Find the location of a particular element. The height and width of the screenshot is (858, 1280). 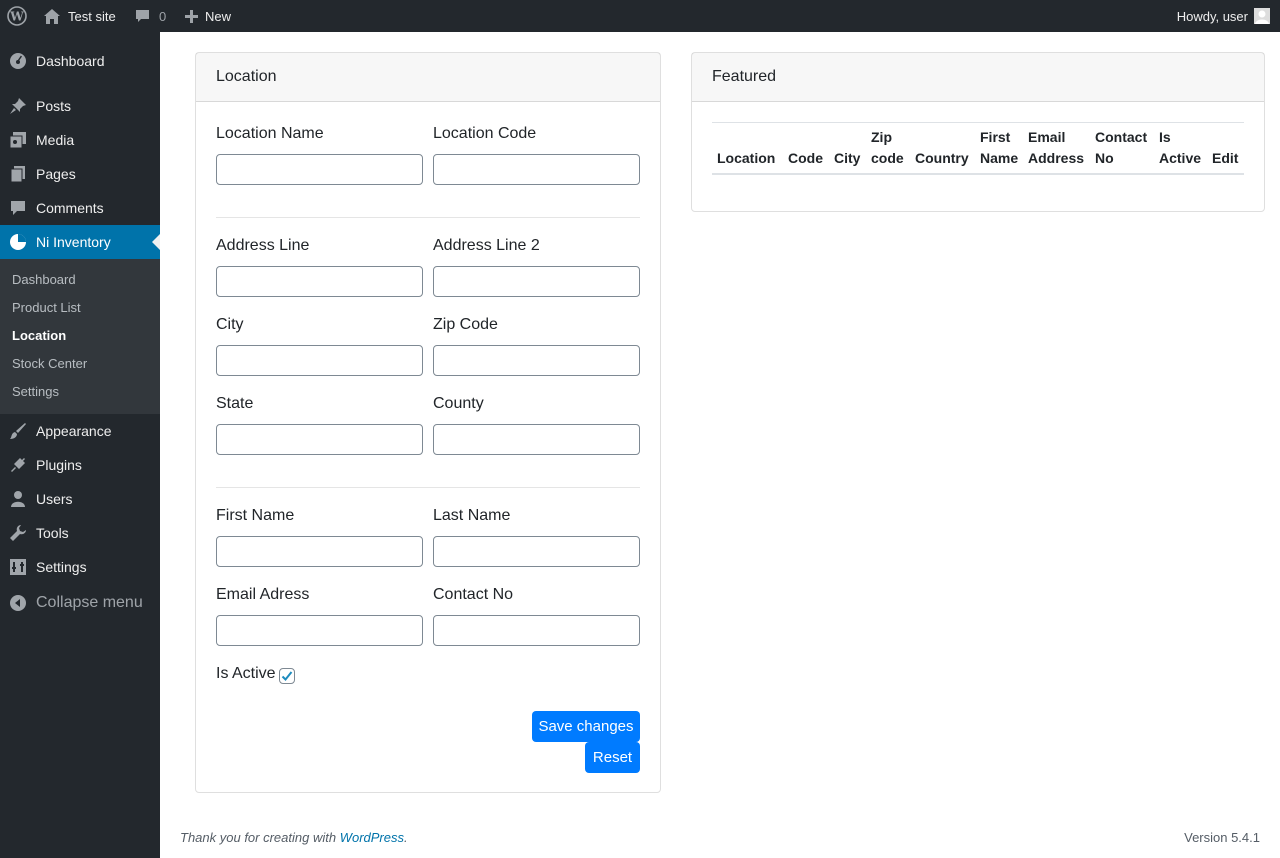

col-header: Edit is located at coordinates (1225, 158).